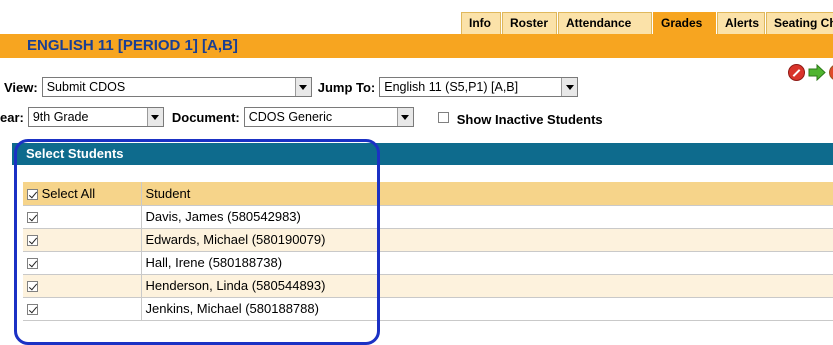 The image size is (833, 345). What do you see at coordinates (487, 217) in the screenshot?
I see `student-name: Davis, James (580542983)` at bounding box center [487, 217].